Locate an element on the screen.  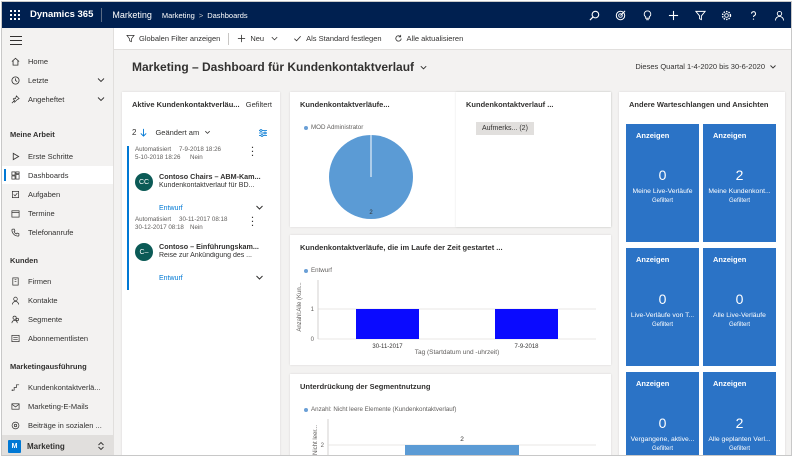
sidebar-item-tasks: Aufgaben is located at coordinates (57, 194).